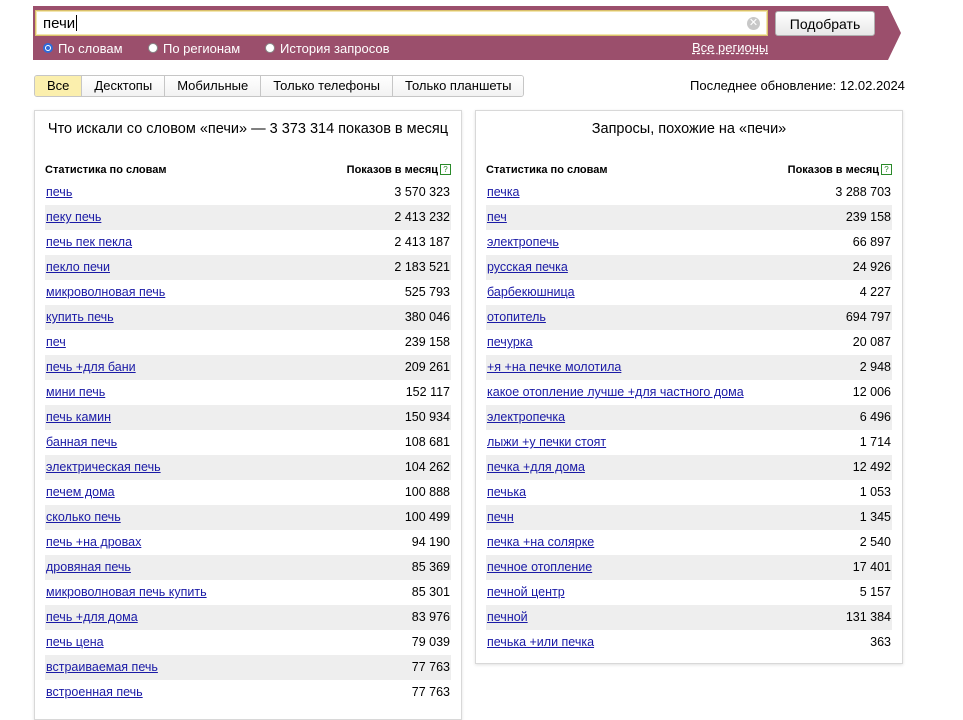  What do you see at coordinates (326, 86) in the screenshot?
I see `tab-phones-only: Только телефоны` at bounding box center [326, 86].